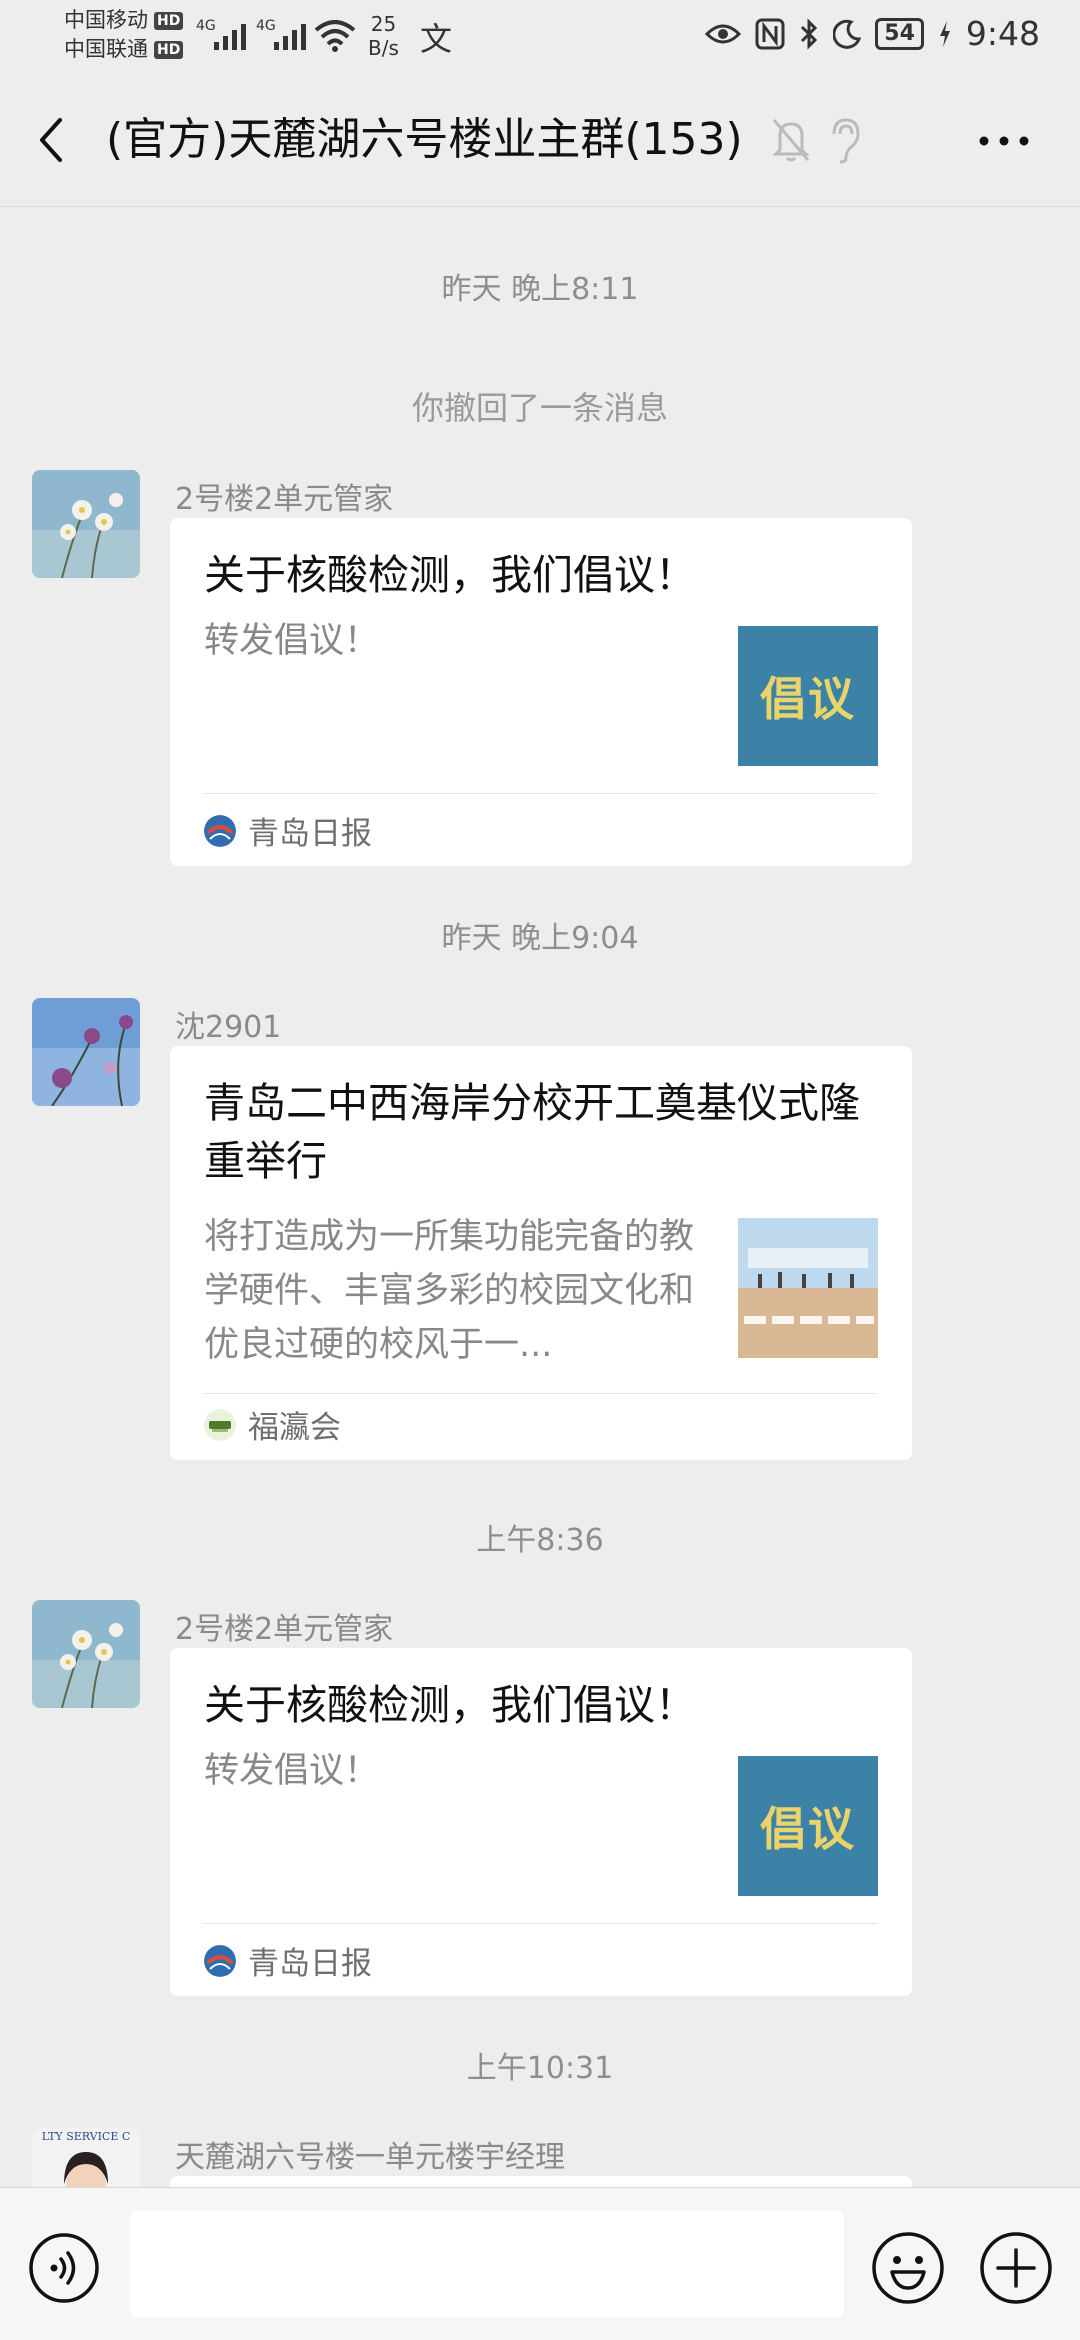 This screenshot has height=2340, width=1080. Describe the element at coordinates (335, 36) in the screenshot. I see `wifi-icon` at that location.